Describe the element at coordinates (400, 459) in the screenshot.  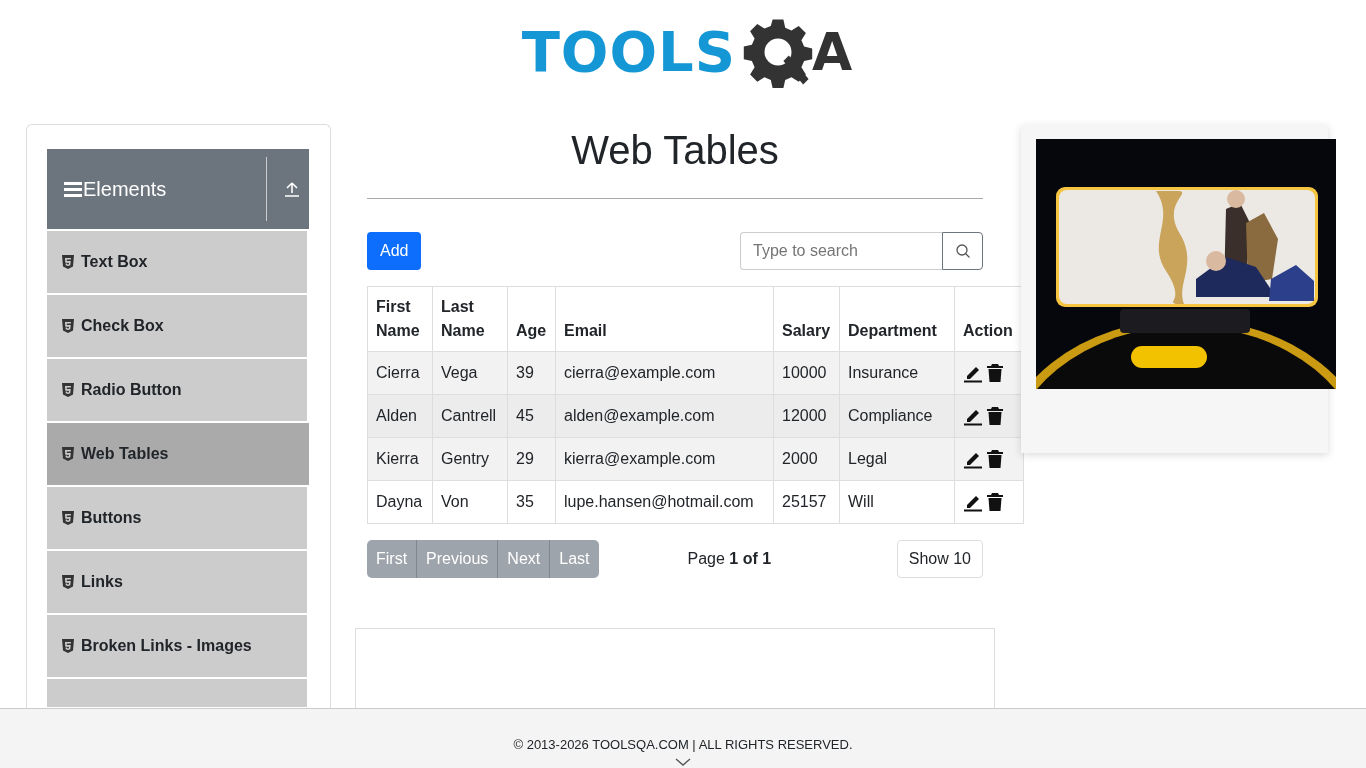
I see `table-cell: Kierra` at that location.